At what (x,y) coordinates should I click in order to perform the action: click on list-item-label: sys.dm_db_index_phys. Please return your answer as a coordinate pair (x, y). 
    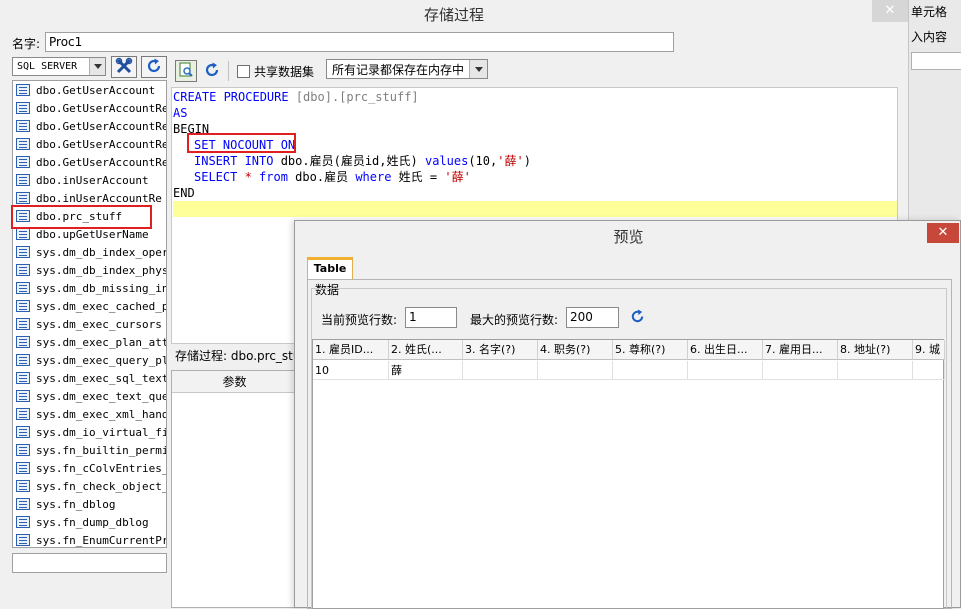
    Looking at the image, I should click on (101, 270).